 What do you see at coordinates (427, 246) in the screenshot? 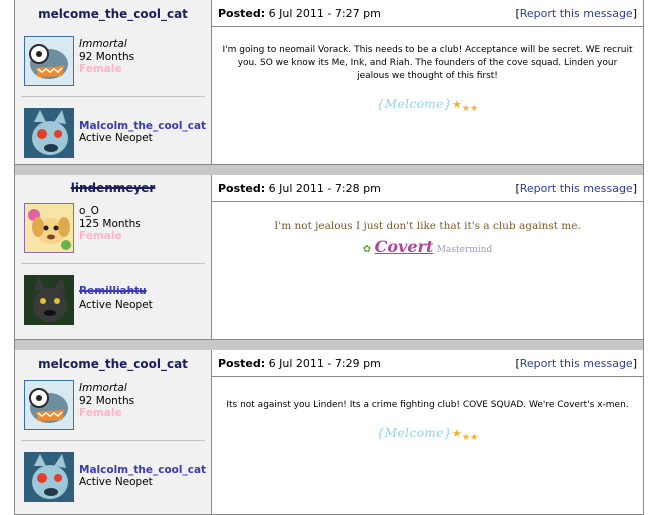
I see `signature: ✿ Covert Mastermind` at bounding box center [427, 246].